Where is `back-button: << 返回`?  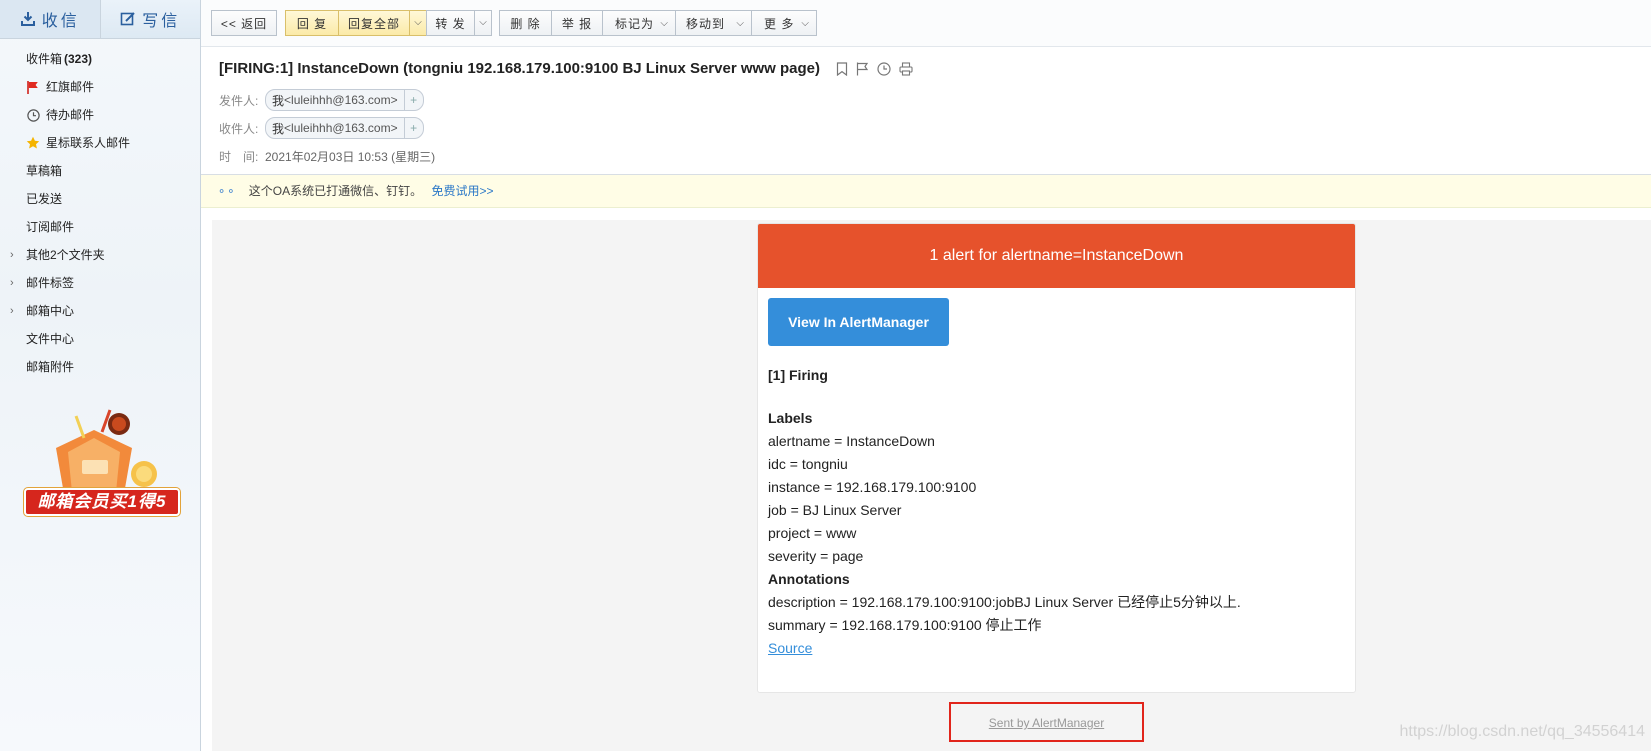 back-button: << 返回 is located at coordinates (244, 23).